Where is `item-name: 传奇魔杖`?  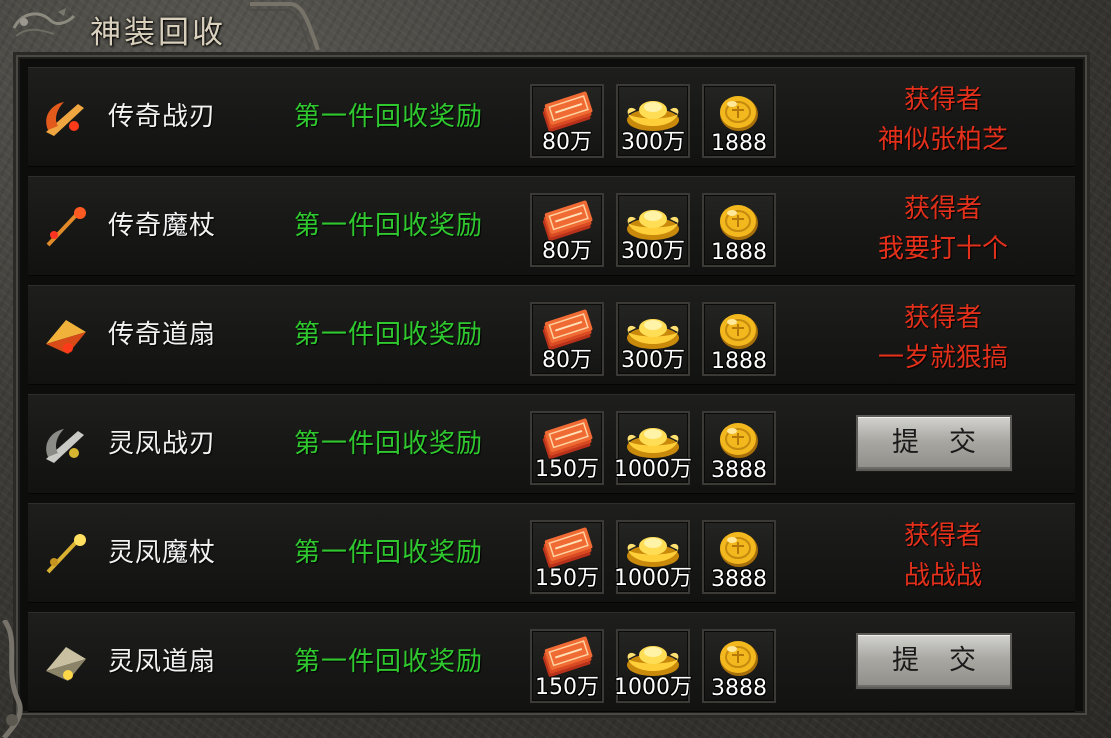
item-name: 传奇魔杖 is located at coordinates (162, 226).